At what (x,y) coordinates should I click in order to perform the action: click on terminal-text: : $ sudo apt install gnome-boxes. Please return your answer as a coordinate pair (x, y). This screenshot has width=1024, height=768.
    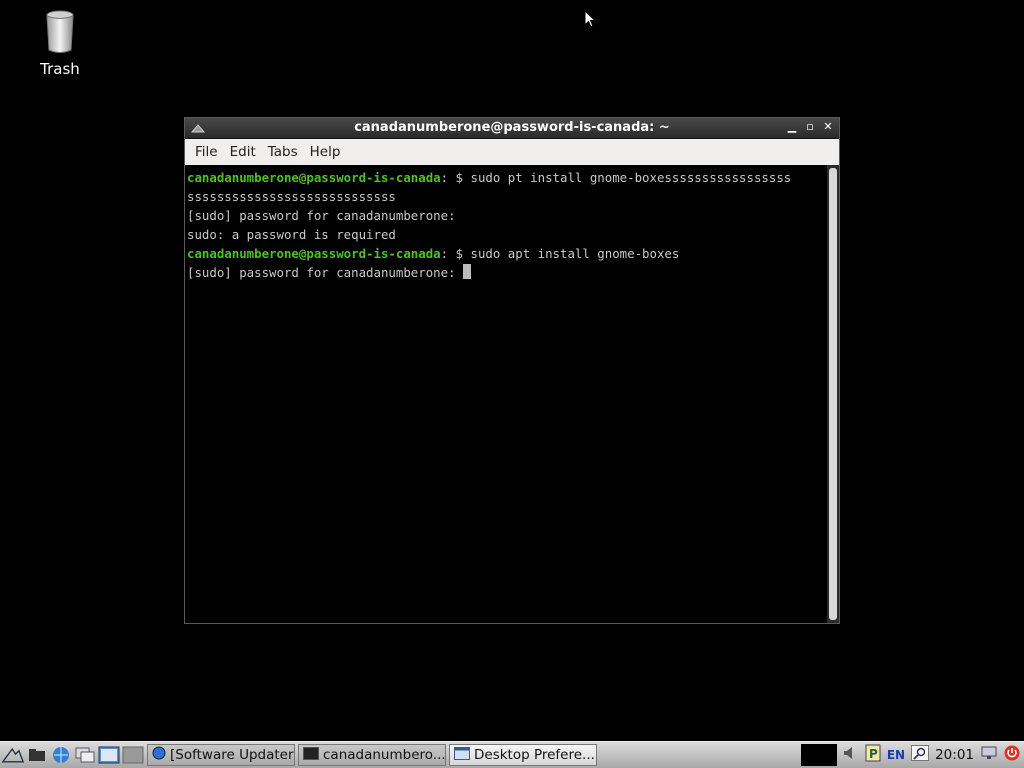
    Looking at the image, I should click on (560, 253).